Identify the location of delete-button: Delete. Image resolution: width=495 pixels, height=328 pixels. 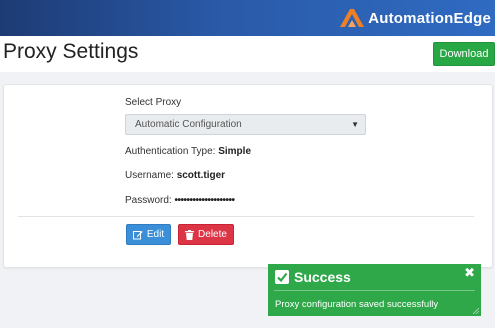
(206, 234).